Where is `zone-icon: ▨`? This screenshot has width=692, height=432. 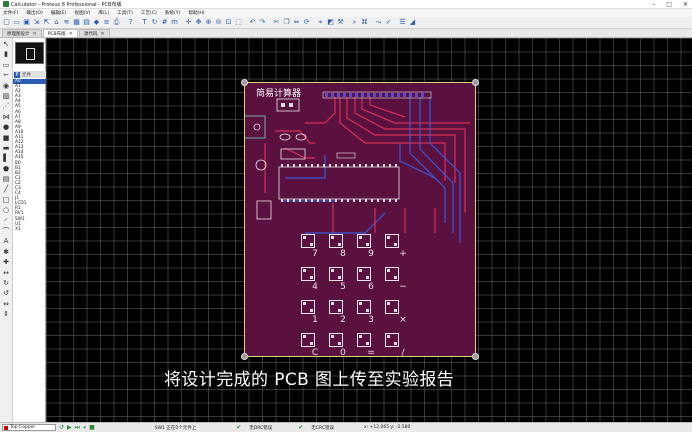
zone-icon: ▨ is located at coordinates (6, 96).